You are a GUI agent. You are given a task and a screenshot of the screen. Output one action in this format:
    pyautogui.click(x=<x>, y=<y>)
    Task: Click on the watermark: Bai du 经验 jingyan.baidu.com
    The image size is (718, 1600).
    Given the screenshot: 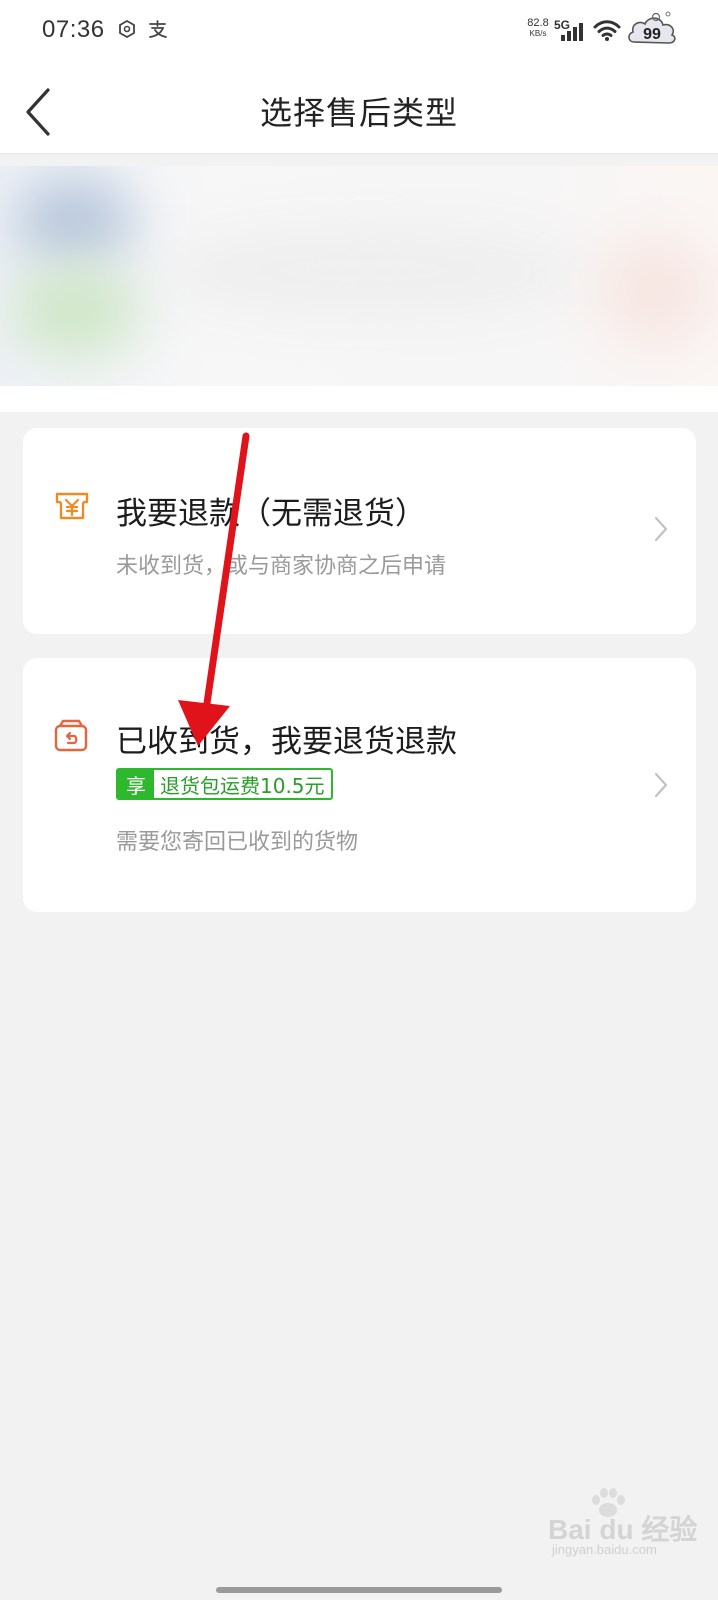 What is the action you would take?
    pyautogui.click(x=622, y=1524)
    